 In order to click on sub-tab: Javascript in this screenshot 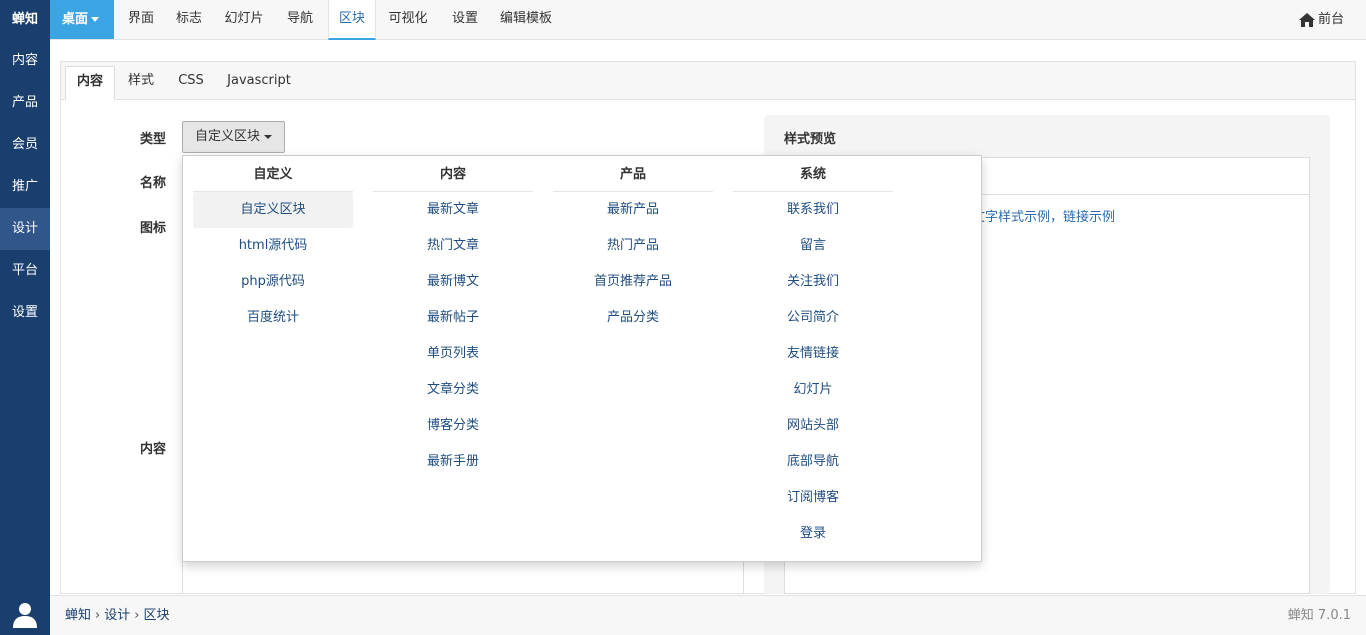, I will do `click(259, 83)`.